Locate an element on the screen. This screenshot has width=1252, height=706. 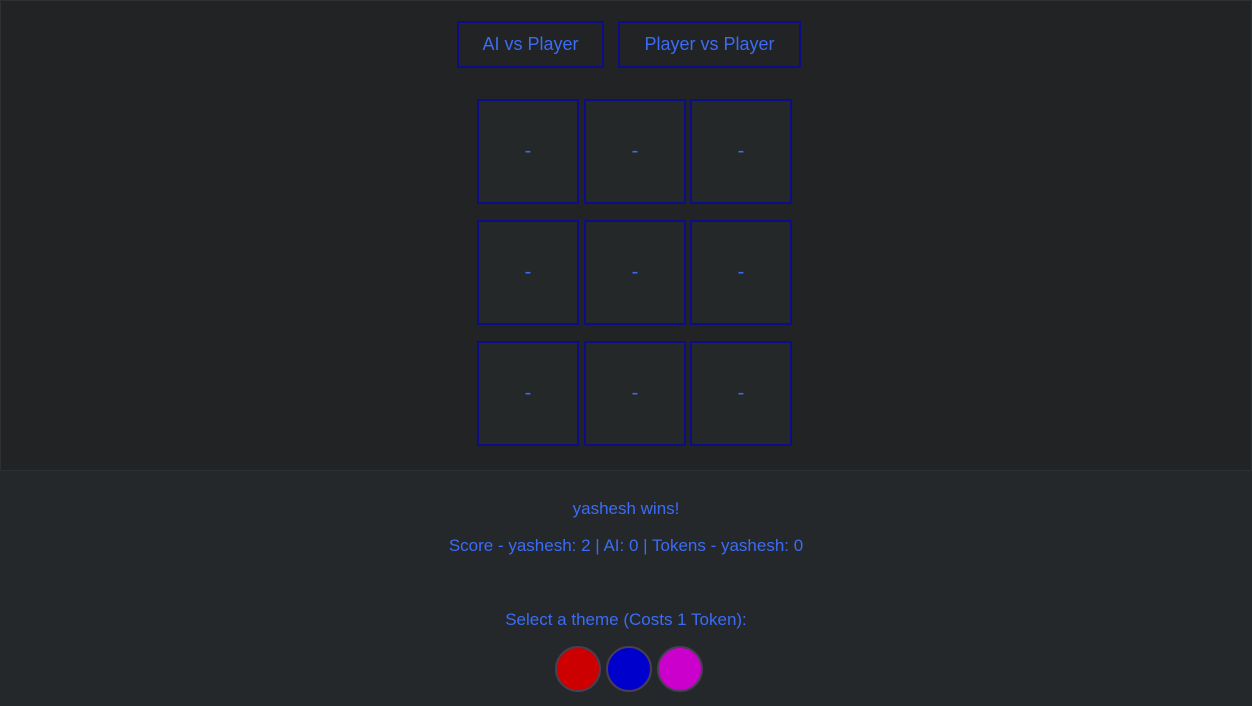
board-cell-3: - is located at coordinates (528, 272).